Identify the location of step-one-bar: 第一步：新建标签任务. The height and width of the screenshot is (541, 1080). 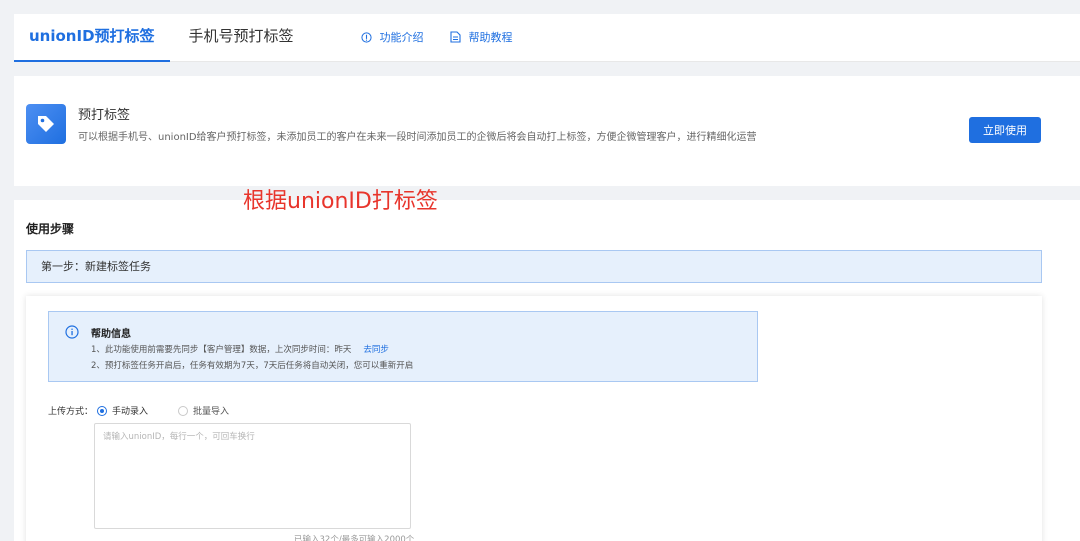
(534, 266).